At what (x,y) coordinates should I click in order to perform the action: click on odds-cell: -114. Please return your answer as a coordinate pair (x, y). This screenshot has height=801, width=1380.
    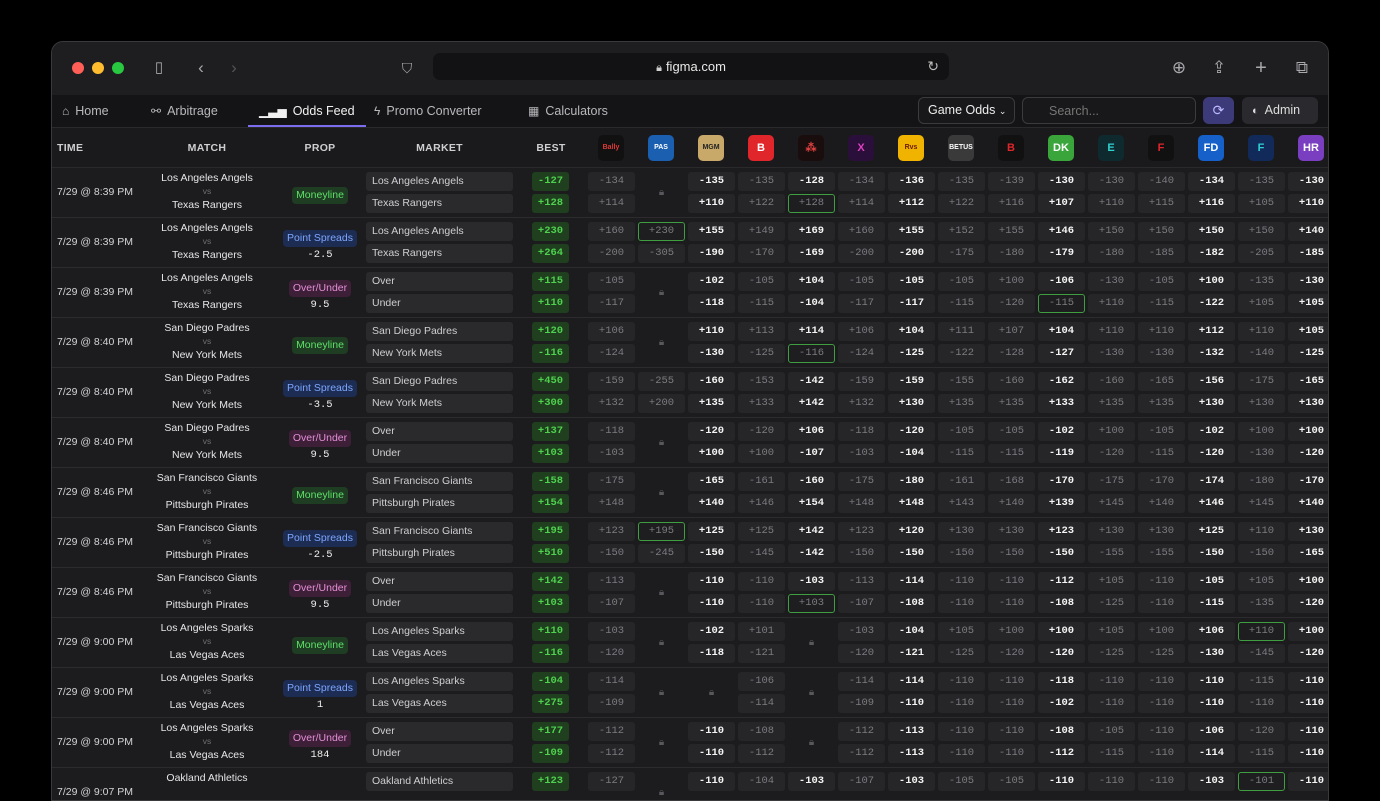
    Looking at the image, I should click on (861, 681).